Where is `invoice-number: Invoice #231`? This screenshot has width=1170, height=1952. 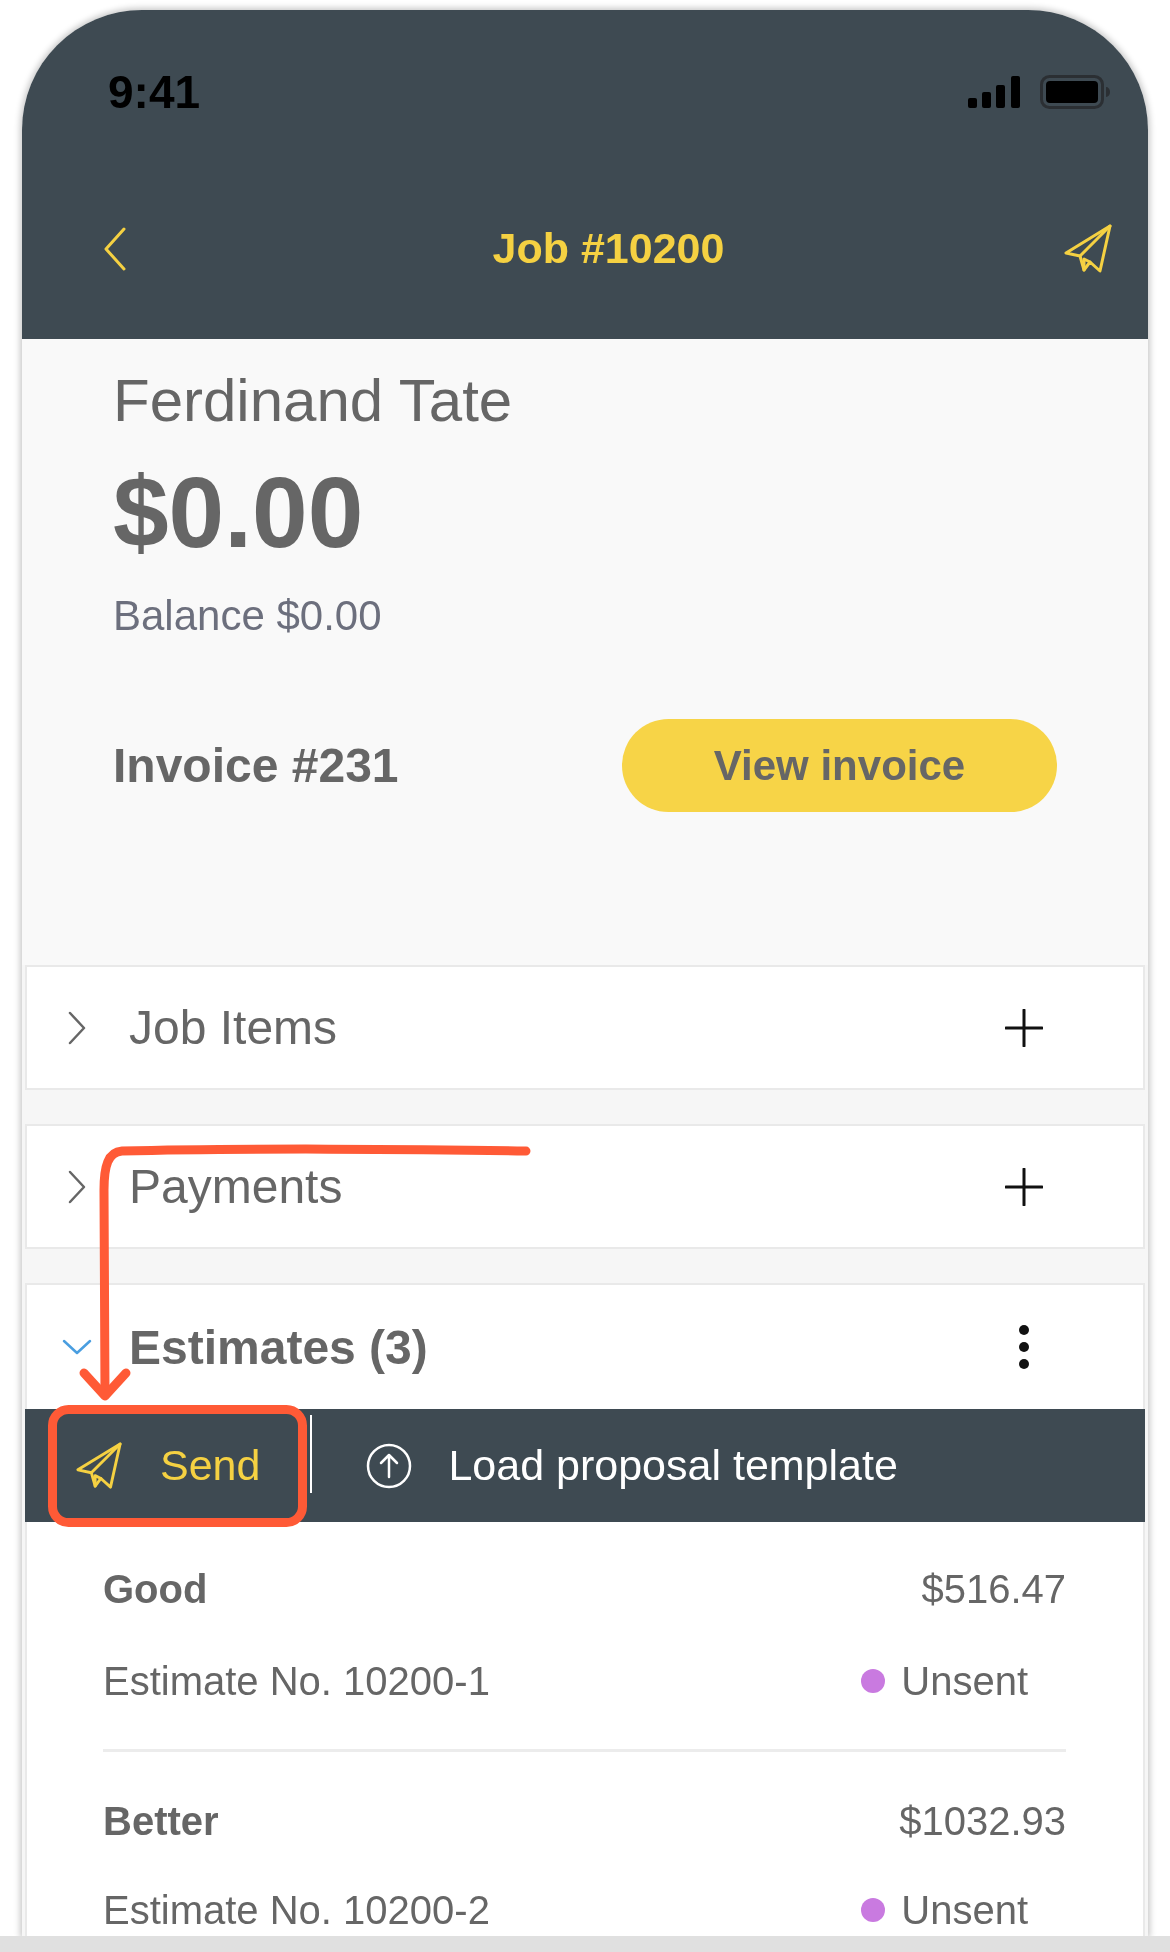 invoice-number: Invoice #231 is located at coordinates (256, 765).